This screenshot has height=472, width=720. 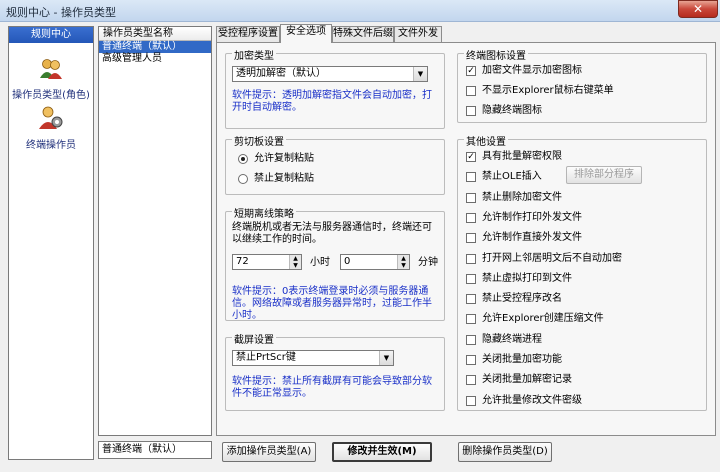 What do you see at coordinates (363, 34) in the screenshot?
I see `tab-special-suffix: 特殊文件后缀` at bounding box center [363, 34].